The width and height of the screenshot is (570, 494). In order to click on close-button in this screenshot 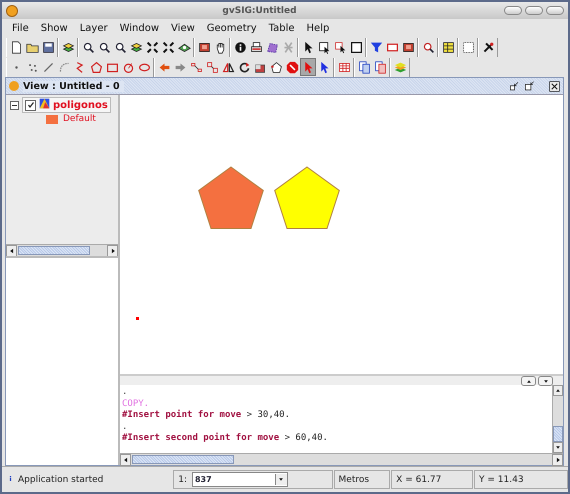, I will do `click(555, 10)`.